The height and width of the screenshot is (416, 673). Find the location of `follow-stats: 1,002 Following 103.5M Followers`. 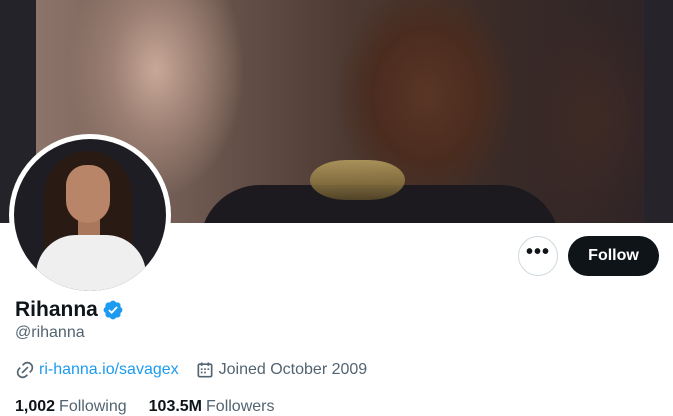

follow-stats: 1,002 Following 103.5M Followers is located at coordinates (144, 406).